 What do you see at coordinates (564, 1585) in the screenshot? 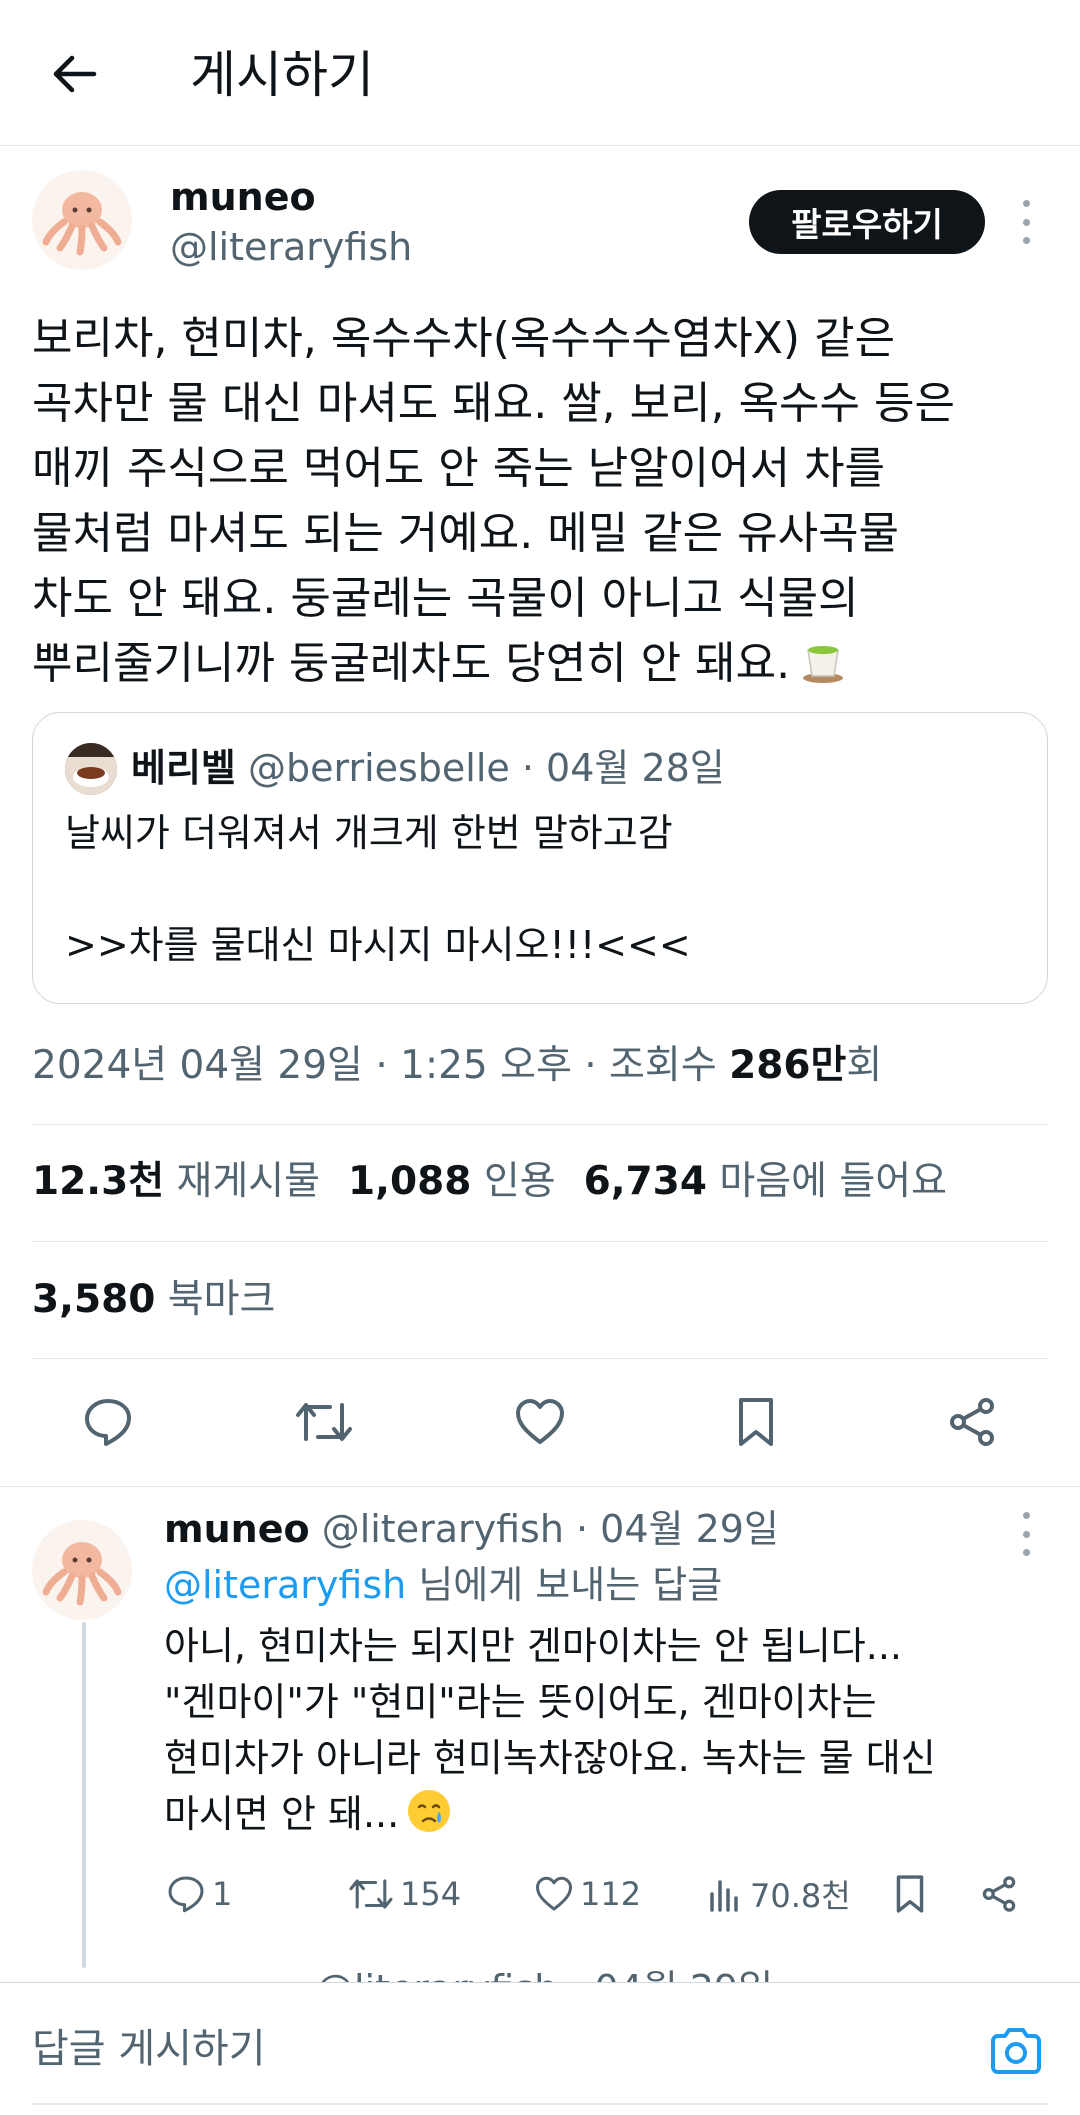
I see `replying-to-suffix: 님에게 보내는 답글` at bounding box center [564, 1585].